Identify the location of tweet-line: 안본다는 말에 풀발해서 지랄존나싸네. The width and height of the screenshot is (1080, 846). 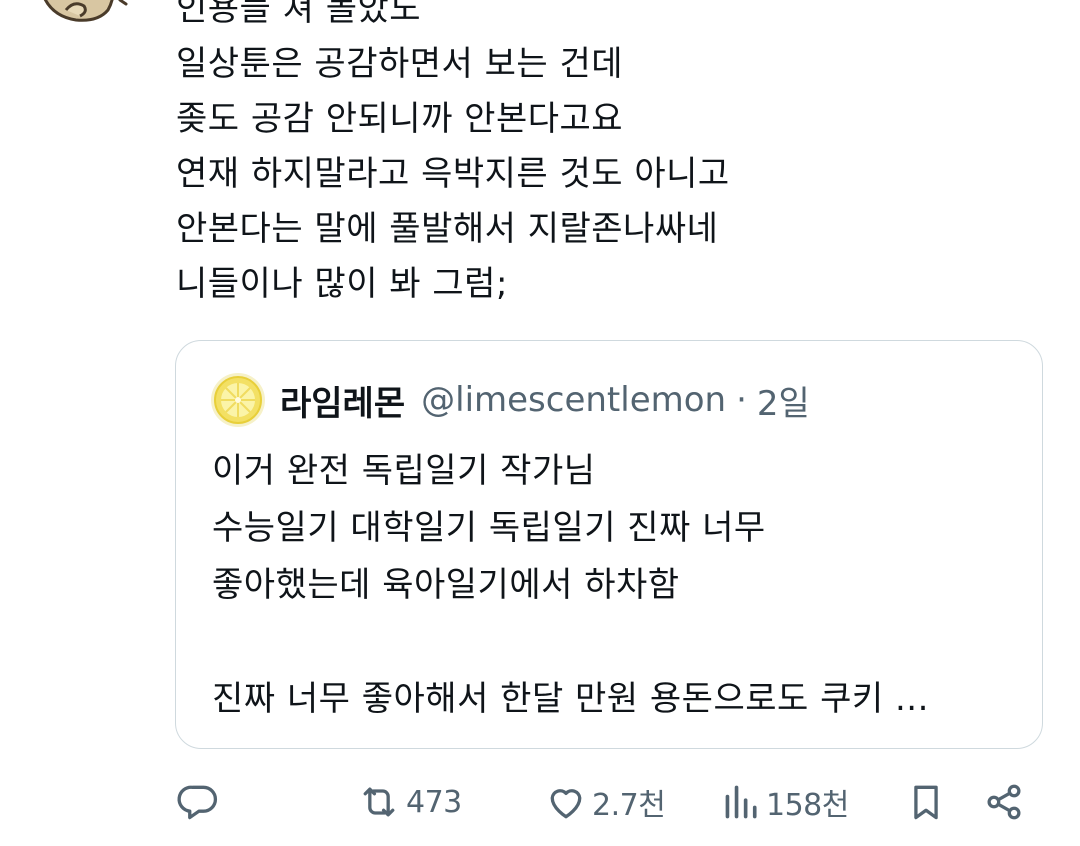
(447, 229).